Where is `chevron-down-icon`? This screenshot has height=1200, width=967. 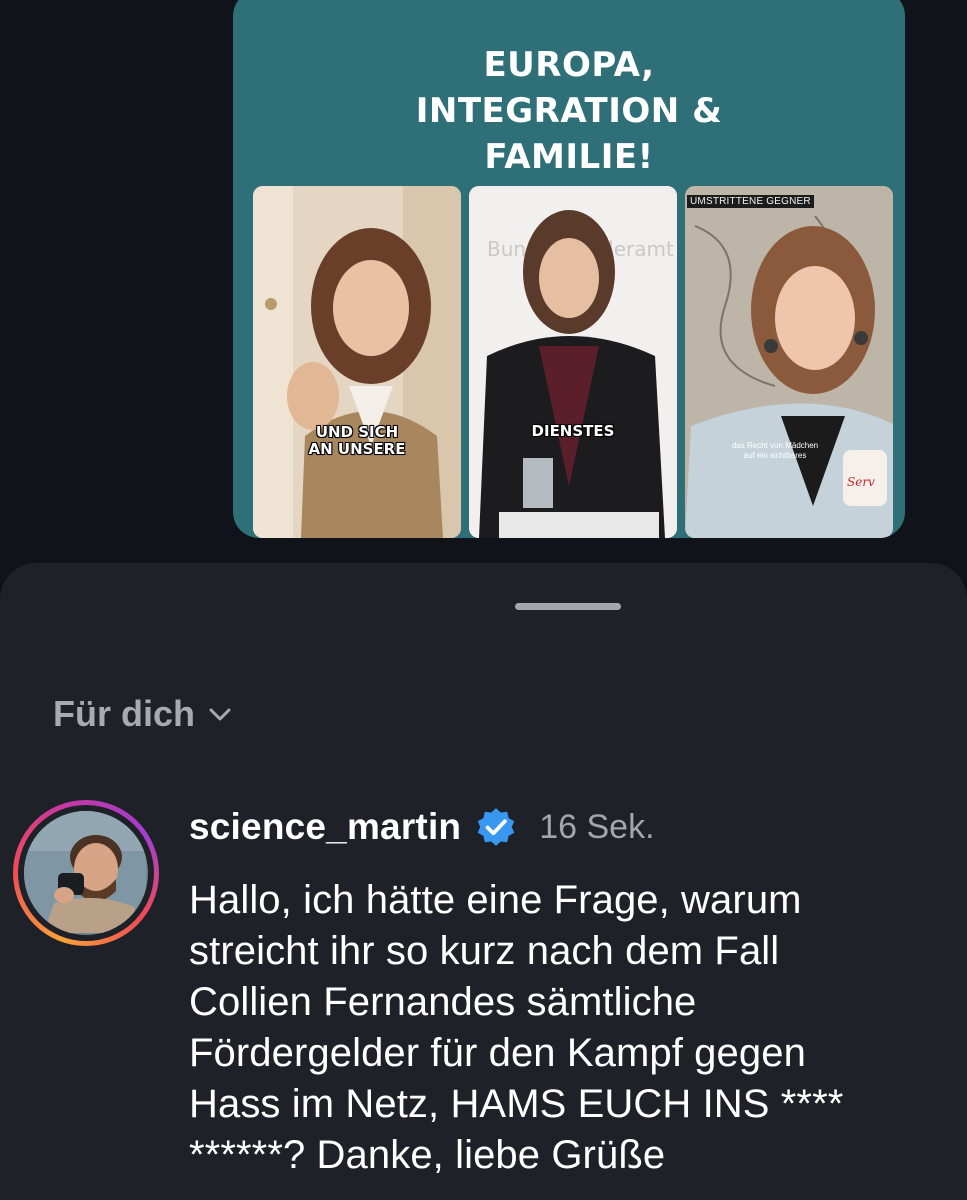 chevron-down-icon is located at coordinates (220, 714).